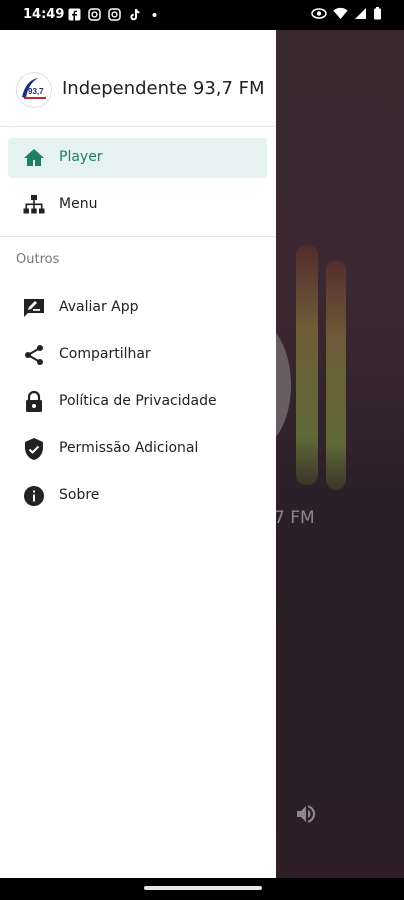  Describe the element at coordinates (34, 157) in the screenshot. I see `home-icon` at that location.